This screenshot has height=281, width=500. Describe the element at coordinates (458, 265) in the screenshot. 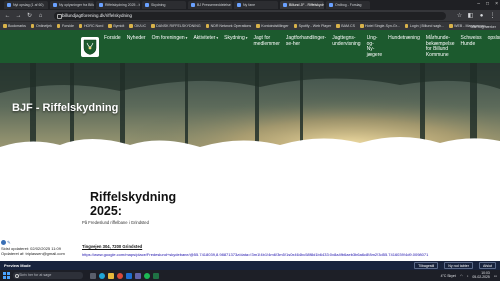

I see `new-root-button: Ny rod tabter` at that location.